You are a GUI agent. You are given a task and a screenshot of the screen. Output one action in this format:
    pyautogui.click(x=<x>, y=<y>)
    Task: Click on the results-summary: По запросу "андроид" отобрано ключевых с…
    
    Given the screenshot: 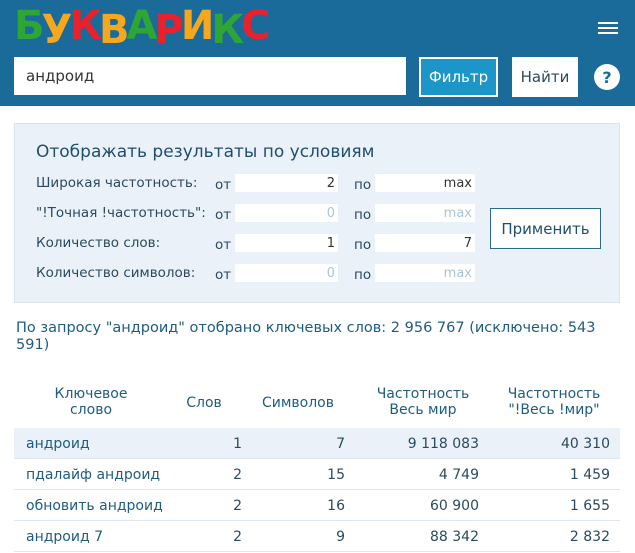 What is the action you would take?
    pyautogui.click(x=306, y=336)
    